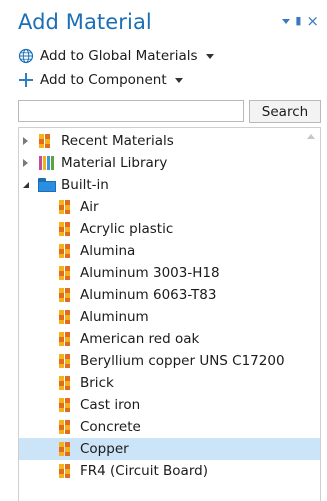  Describe the element at coordinates (286, 21) in the screenshot. I see `panel-menu-arrow-icon` at that location.